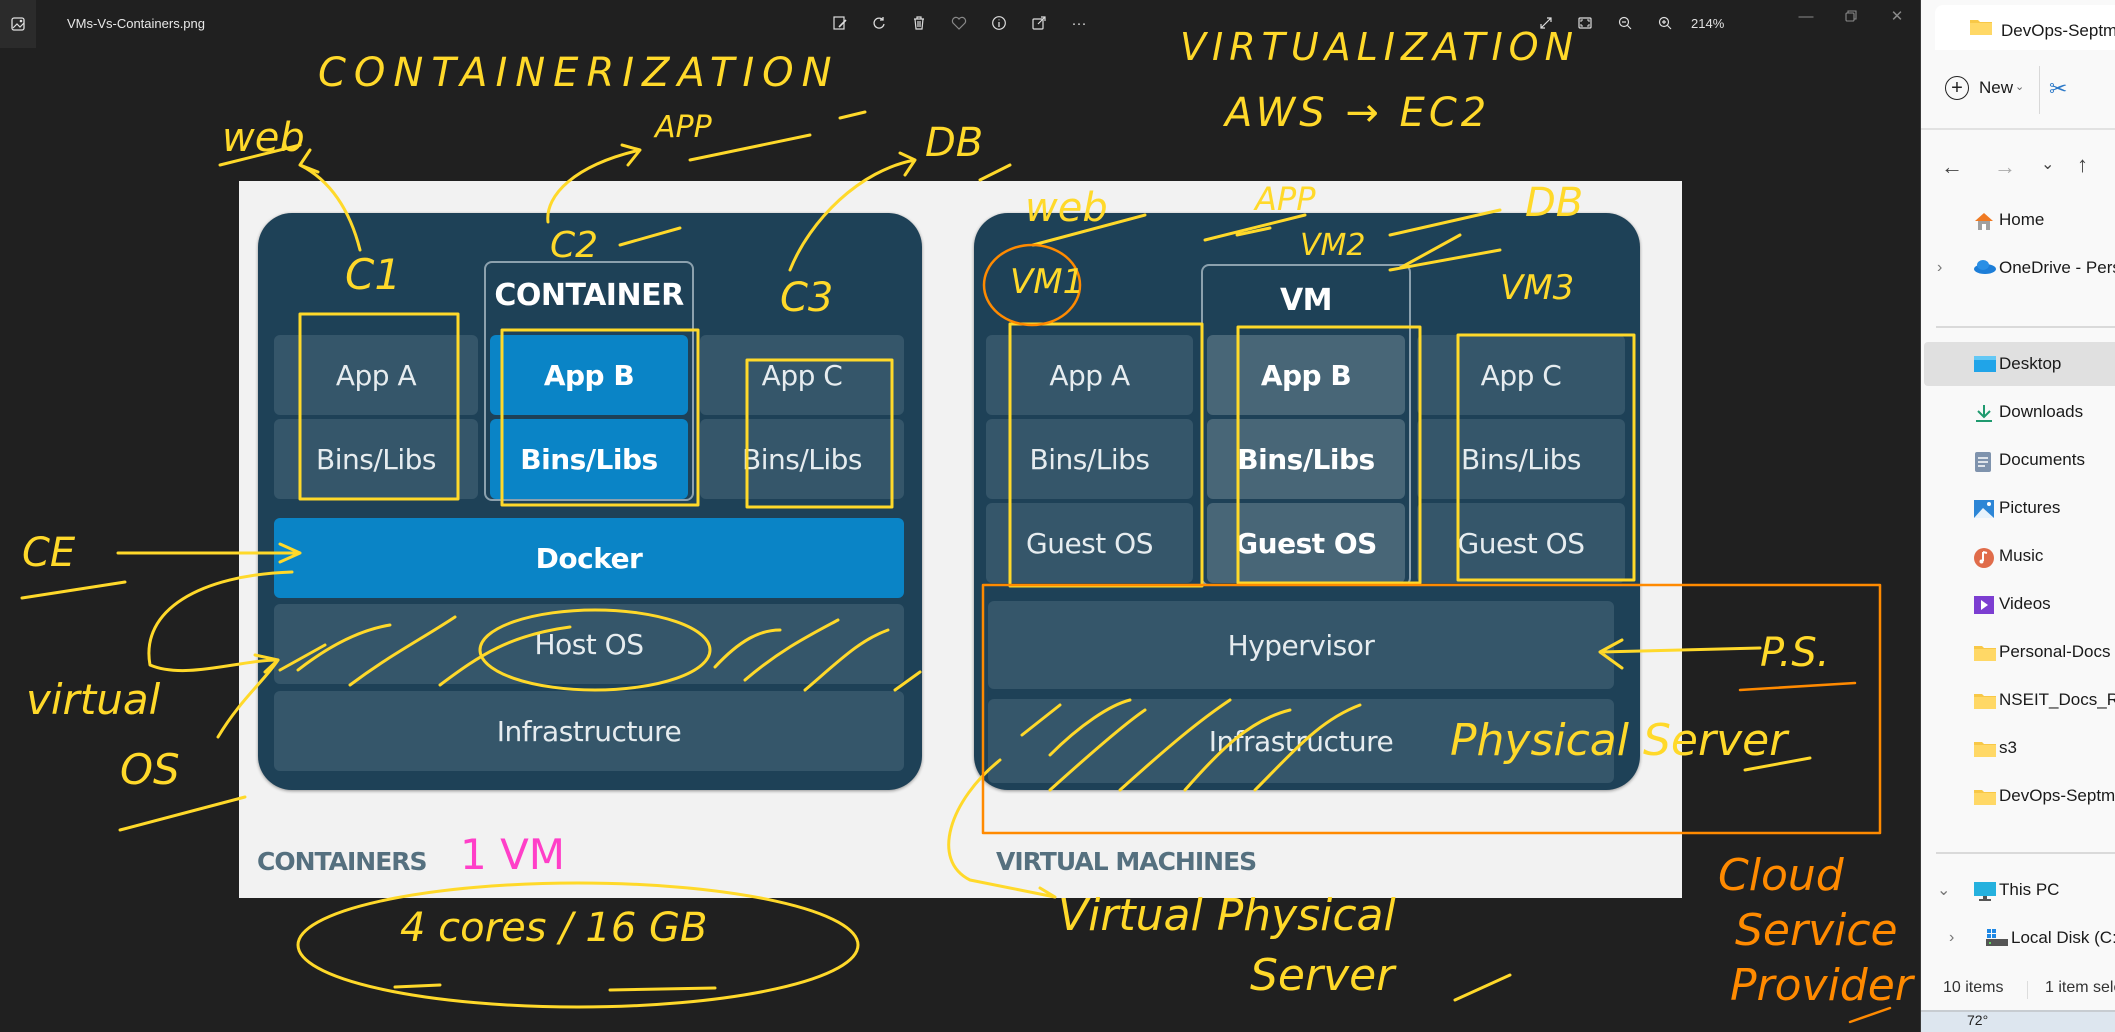 The image size is (2115, 1032). What do you see at coordinates (1984, 412) in the screenshot?
I see `downloads-icon` at bounding box center [1984, 412].